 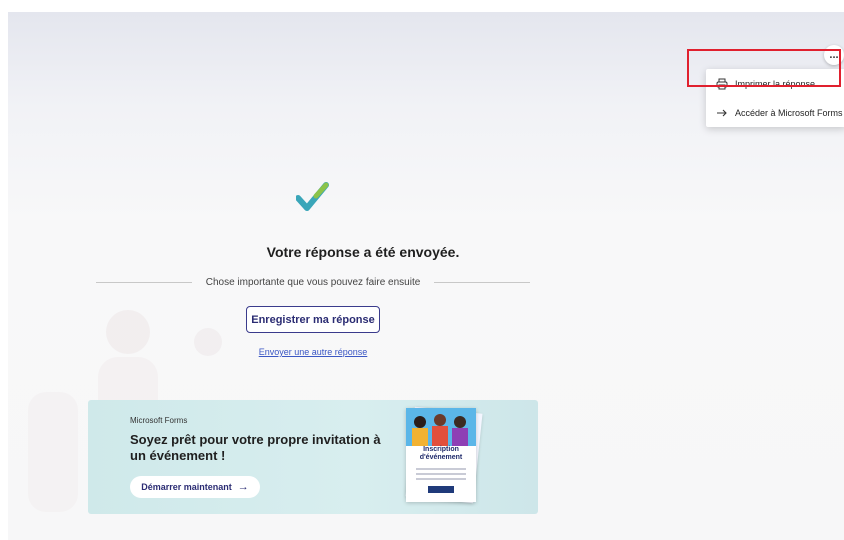 I want to click on promo-brand: Microsoft Forms, so click(x=159, y=420).